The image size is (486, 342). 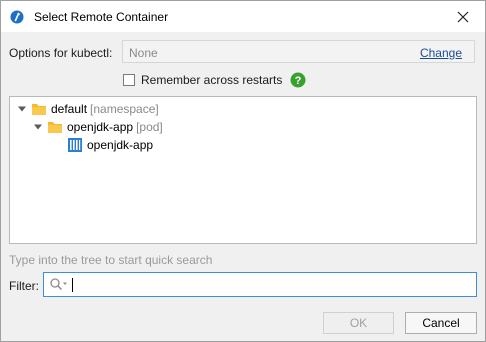 What do you see at coordinates (358, 323) in the screenshot?
I see `ok-button: OK` at bounding box center [358, 323].